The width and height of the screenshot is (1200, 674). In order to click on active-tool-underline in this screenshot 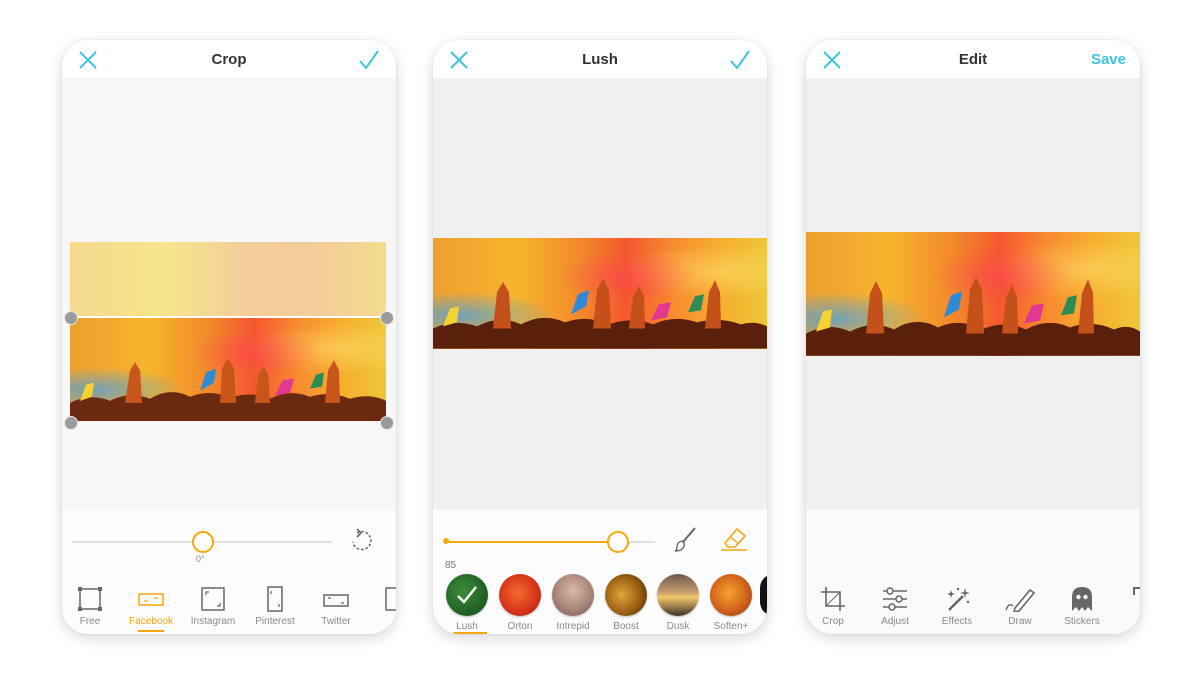, I will do `click(151, 631)`.